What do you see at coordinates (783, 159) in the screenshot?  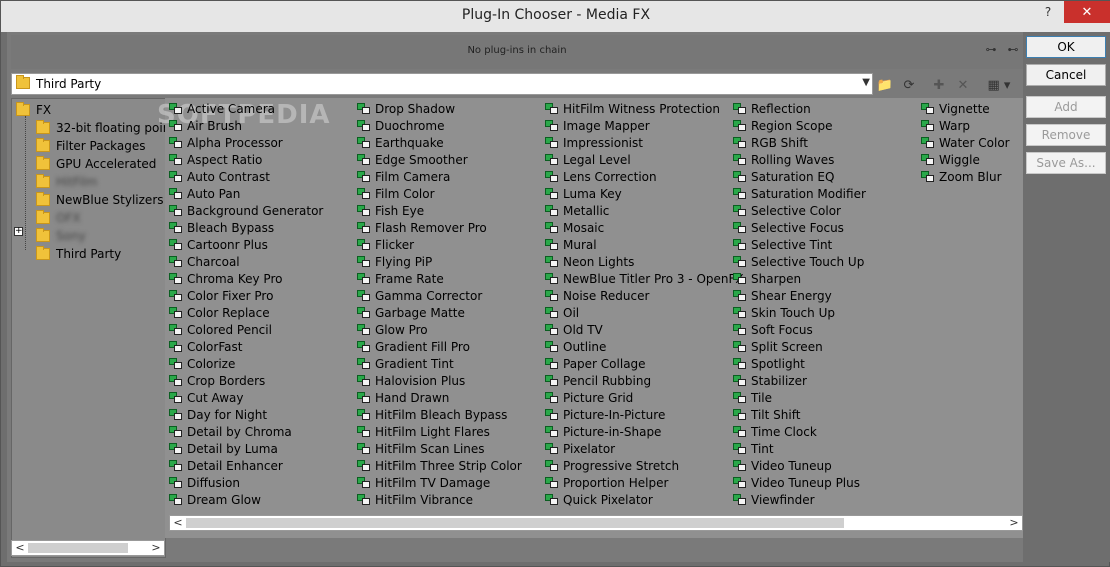 I see `plugin-item: Rolling Waves` at bounding box center [783, 159].